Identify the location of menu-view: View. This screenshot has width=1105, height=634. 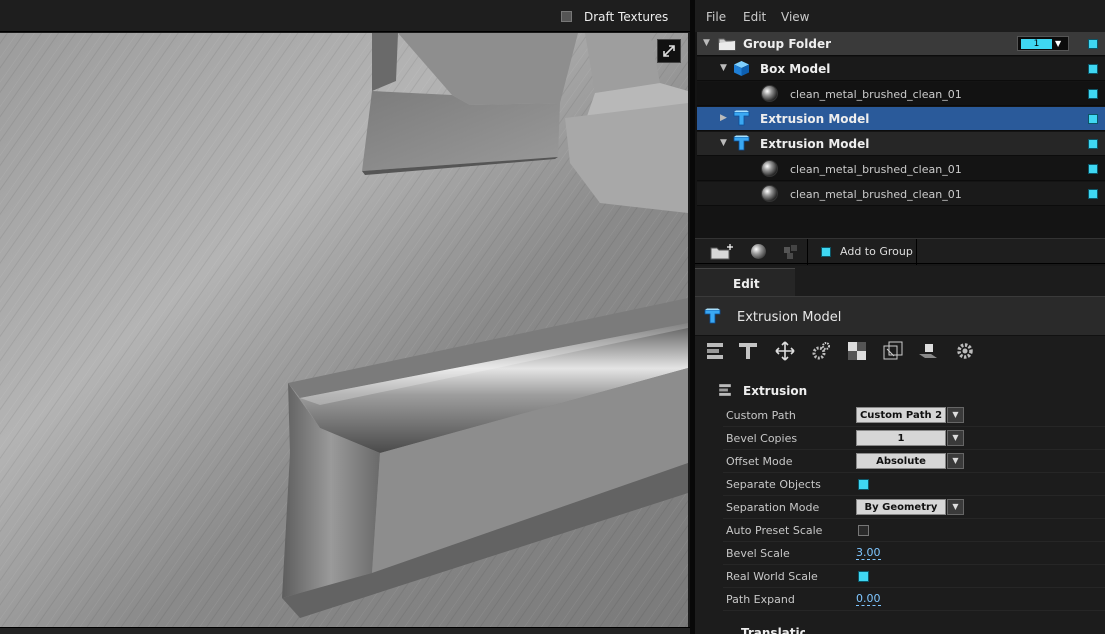
(795, 17).